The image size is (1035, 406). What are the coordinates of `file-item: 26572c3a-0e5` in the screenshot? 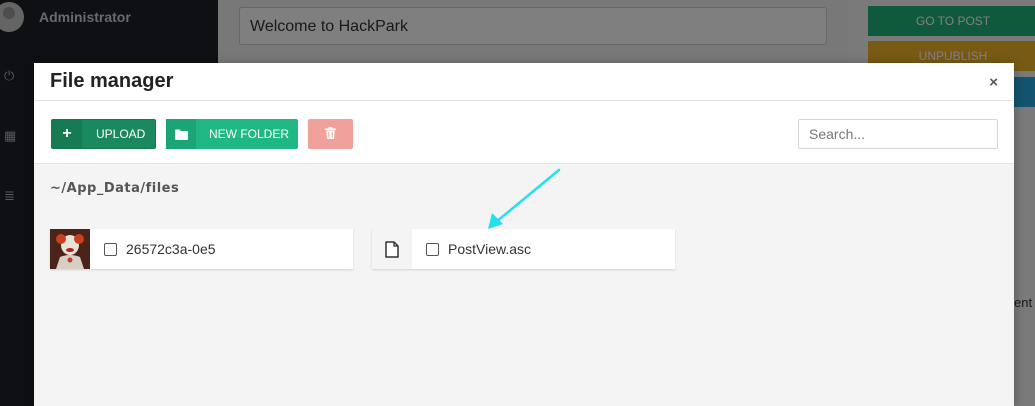 It's located at (201, 249).